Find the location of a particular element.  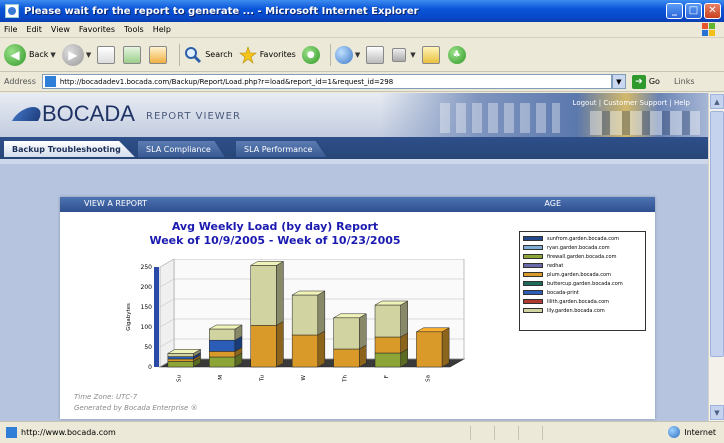

print-button is located at coordinates (376, 54).